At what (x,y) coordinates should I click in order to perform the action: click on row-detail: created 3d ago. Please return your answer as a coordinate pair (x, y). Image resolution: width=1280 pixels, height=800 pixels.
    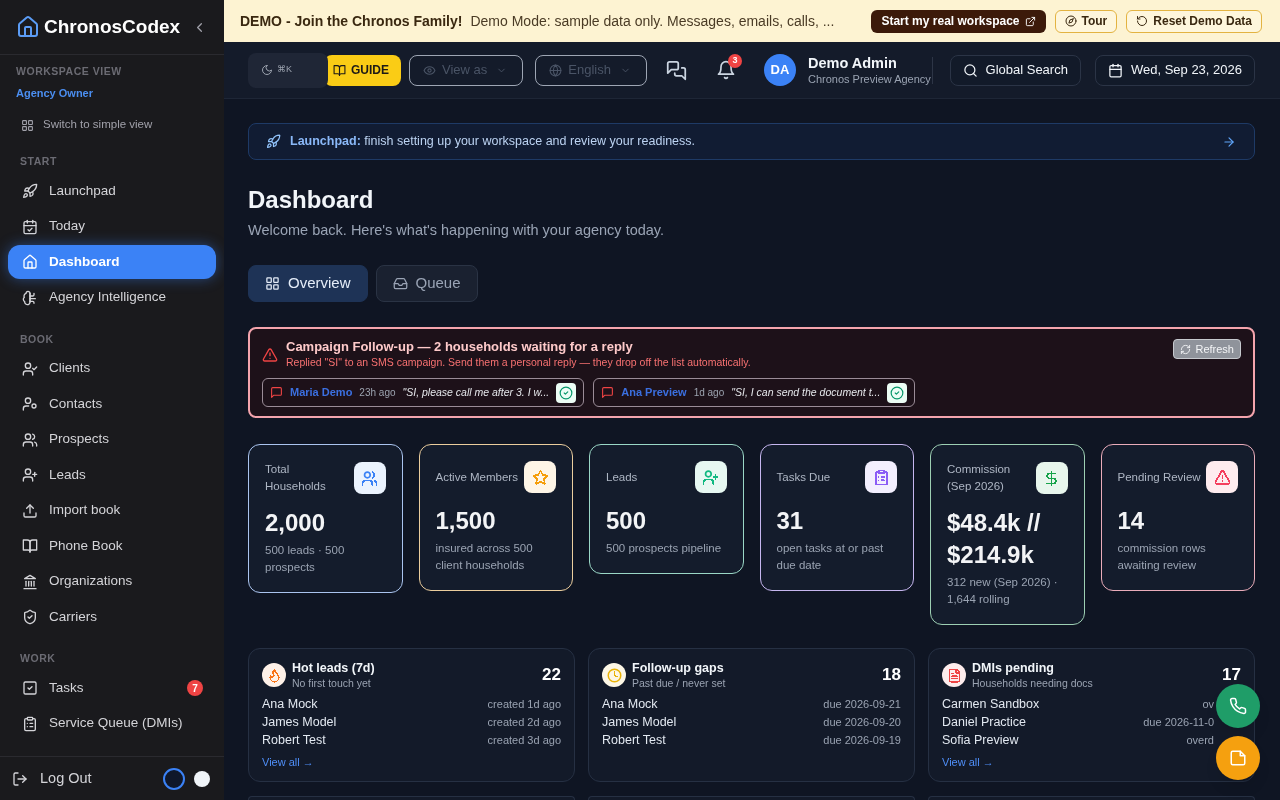
    Looking at the image, I should click on (524, 740).